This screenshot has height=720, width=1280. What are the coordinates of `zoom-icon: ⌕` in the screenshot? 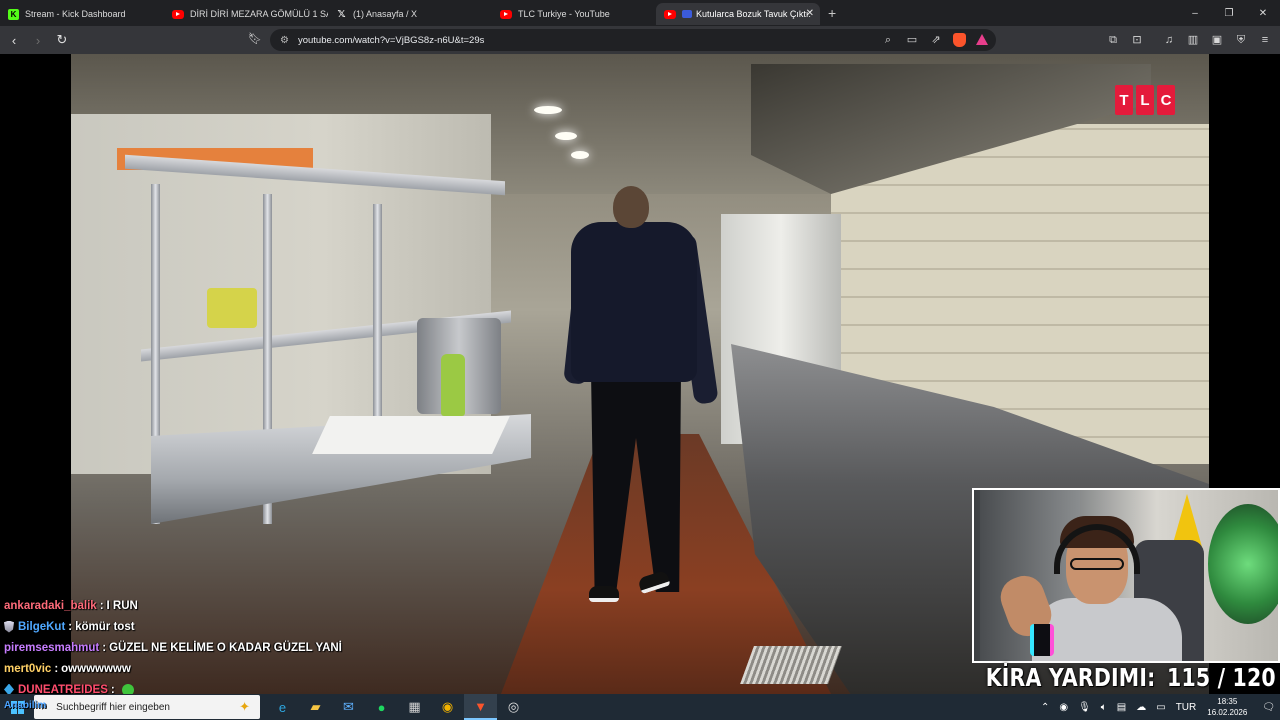 It's located at (888, 40).